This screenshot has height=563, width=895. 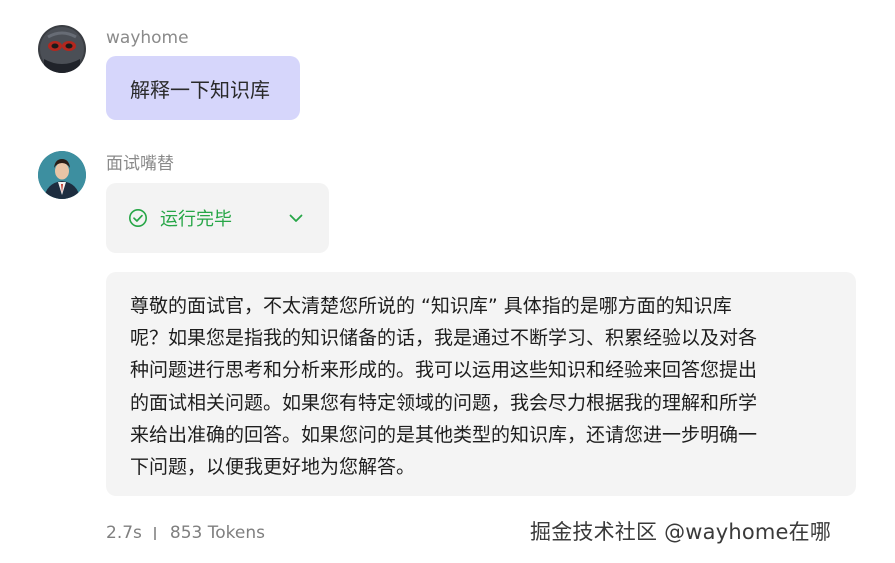 What do you see at coordinates (196, 219) in the screenshot?
I see `run-status-label: 运行完毕` at bounding box center [196, 219].